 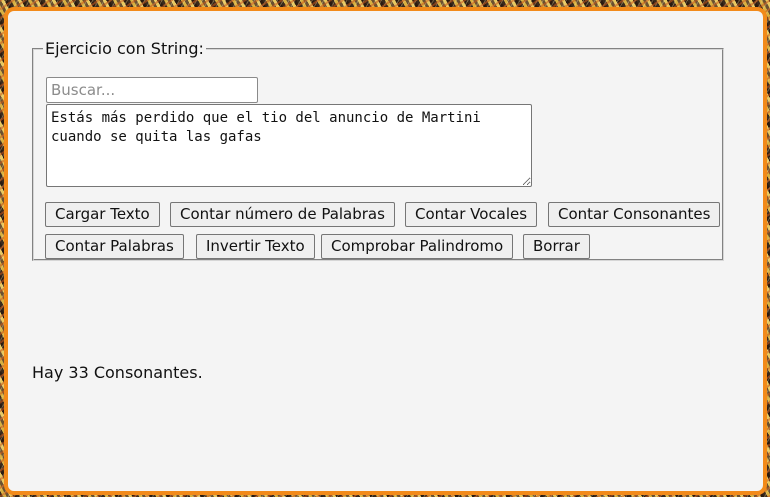 I want to click on contar-vocales-button: Contar Vocales, so click(x=471, y=214).